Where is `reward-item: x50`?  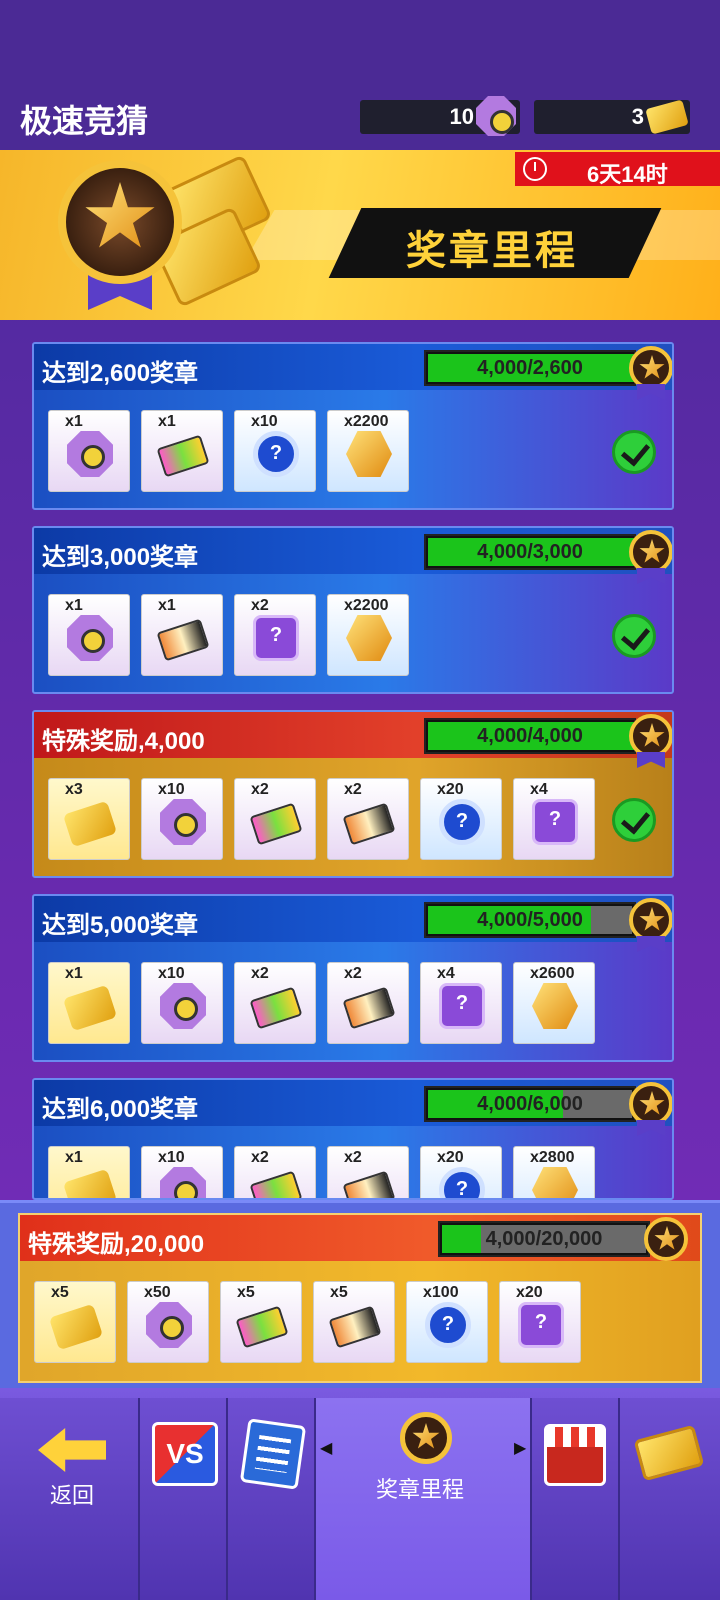
reward-item: x50 is located at coordinates (168, 1322).